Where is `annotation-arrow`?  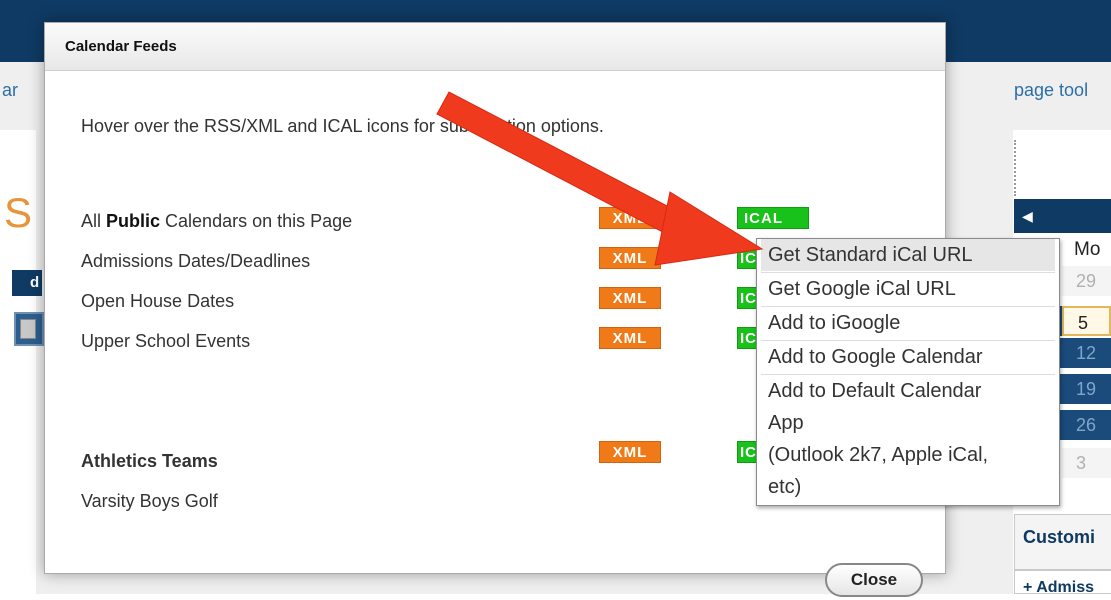
annotation-arrow is located at coordinates (600, 178).